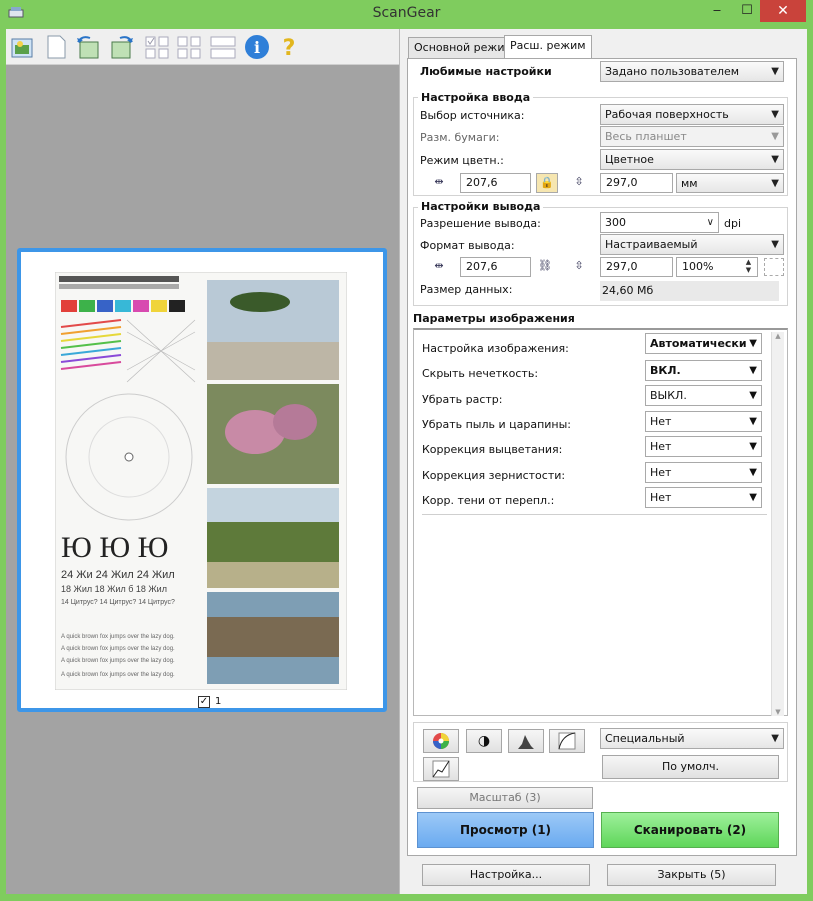 The height and width of the screenshot is (901, 813). What do you see at coordinates (204, 702) in the screenshot?
I see `page-select-checkbox: ✓` at bounding box center [204, 702].